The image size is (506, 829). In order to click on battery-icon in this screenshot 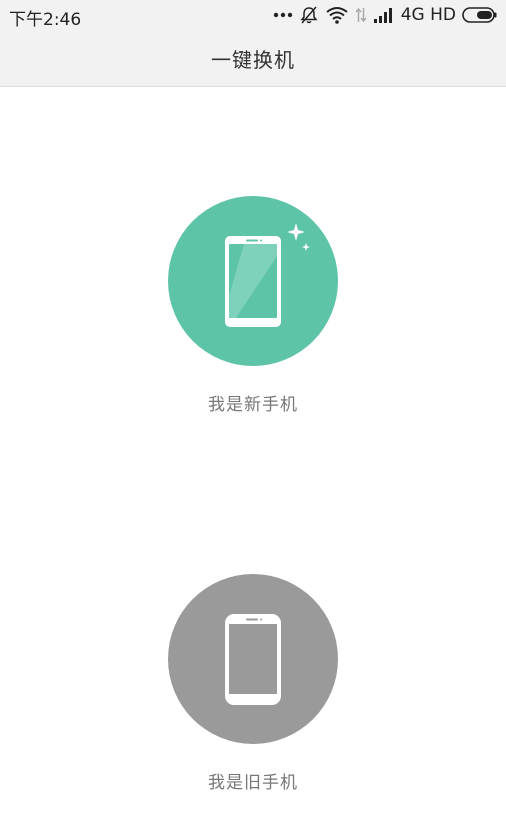, I will do `click(480, 15)`.